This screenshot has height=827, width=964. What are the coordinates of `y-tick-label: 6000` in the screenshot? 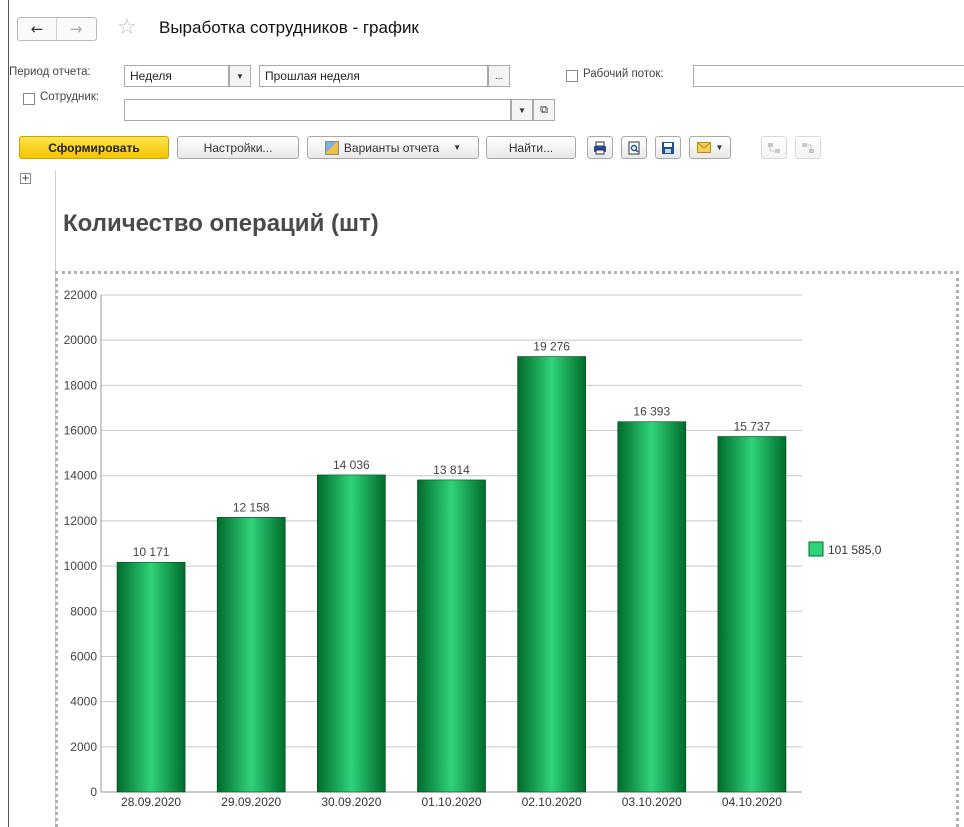 It's located at (83, 656).